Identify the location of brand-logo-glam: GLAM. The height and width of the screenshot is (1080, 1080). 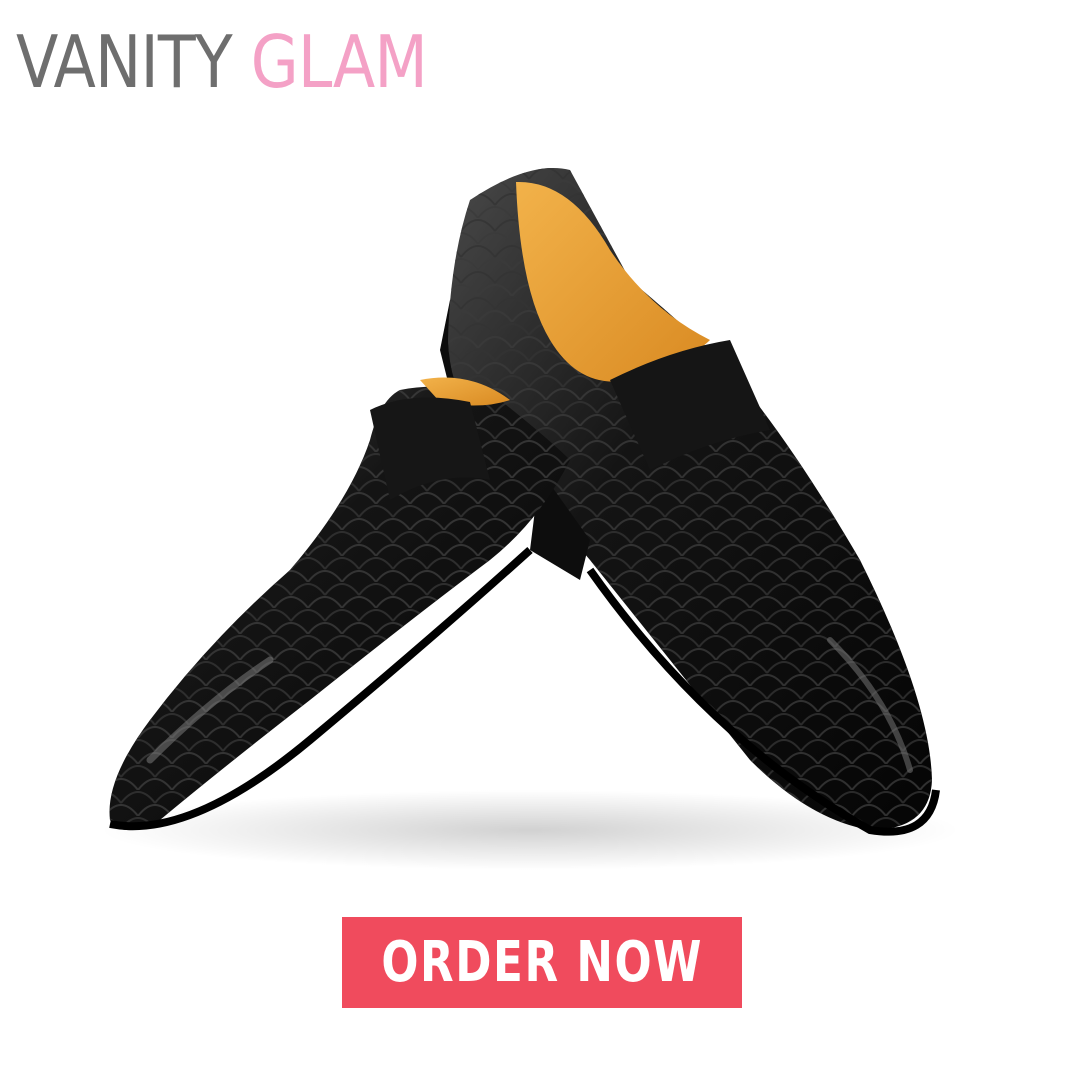
(339, 62).